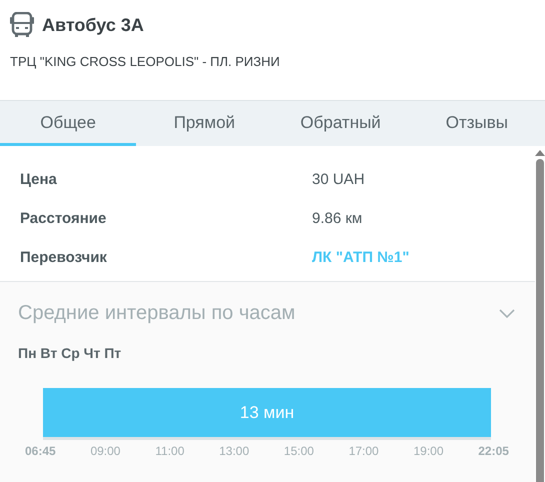  I want to click on interval-segment: 13 мин, so click(267, 412).